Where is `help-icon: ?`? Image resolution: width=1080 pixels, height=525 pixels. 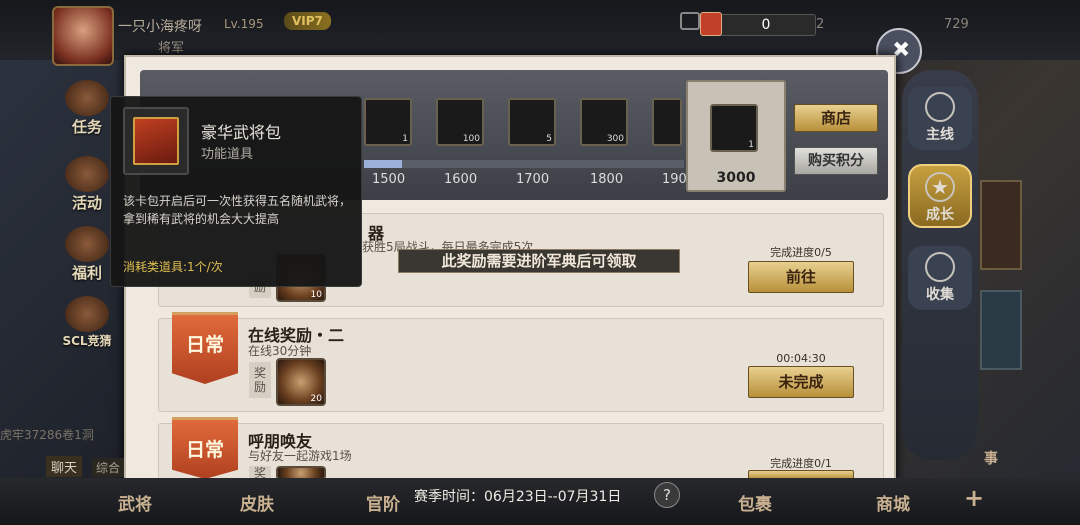
help-icon: ? is located at coordinates (667, 495).